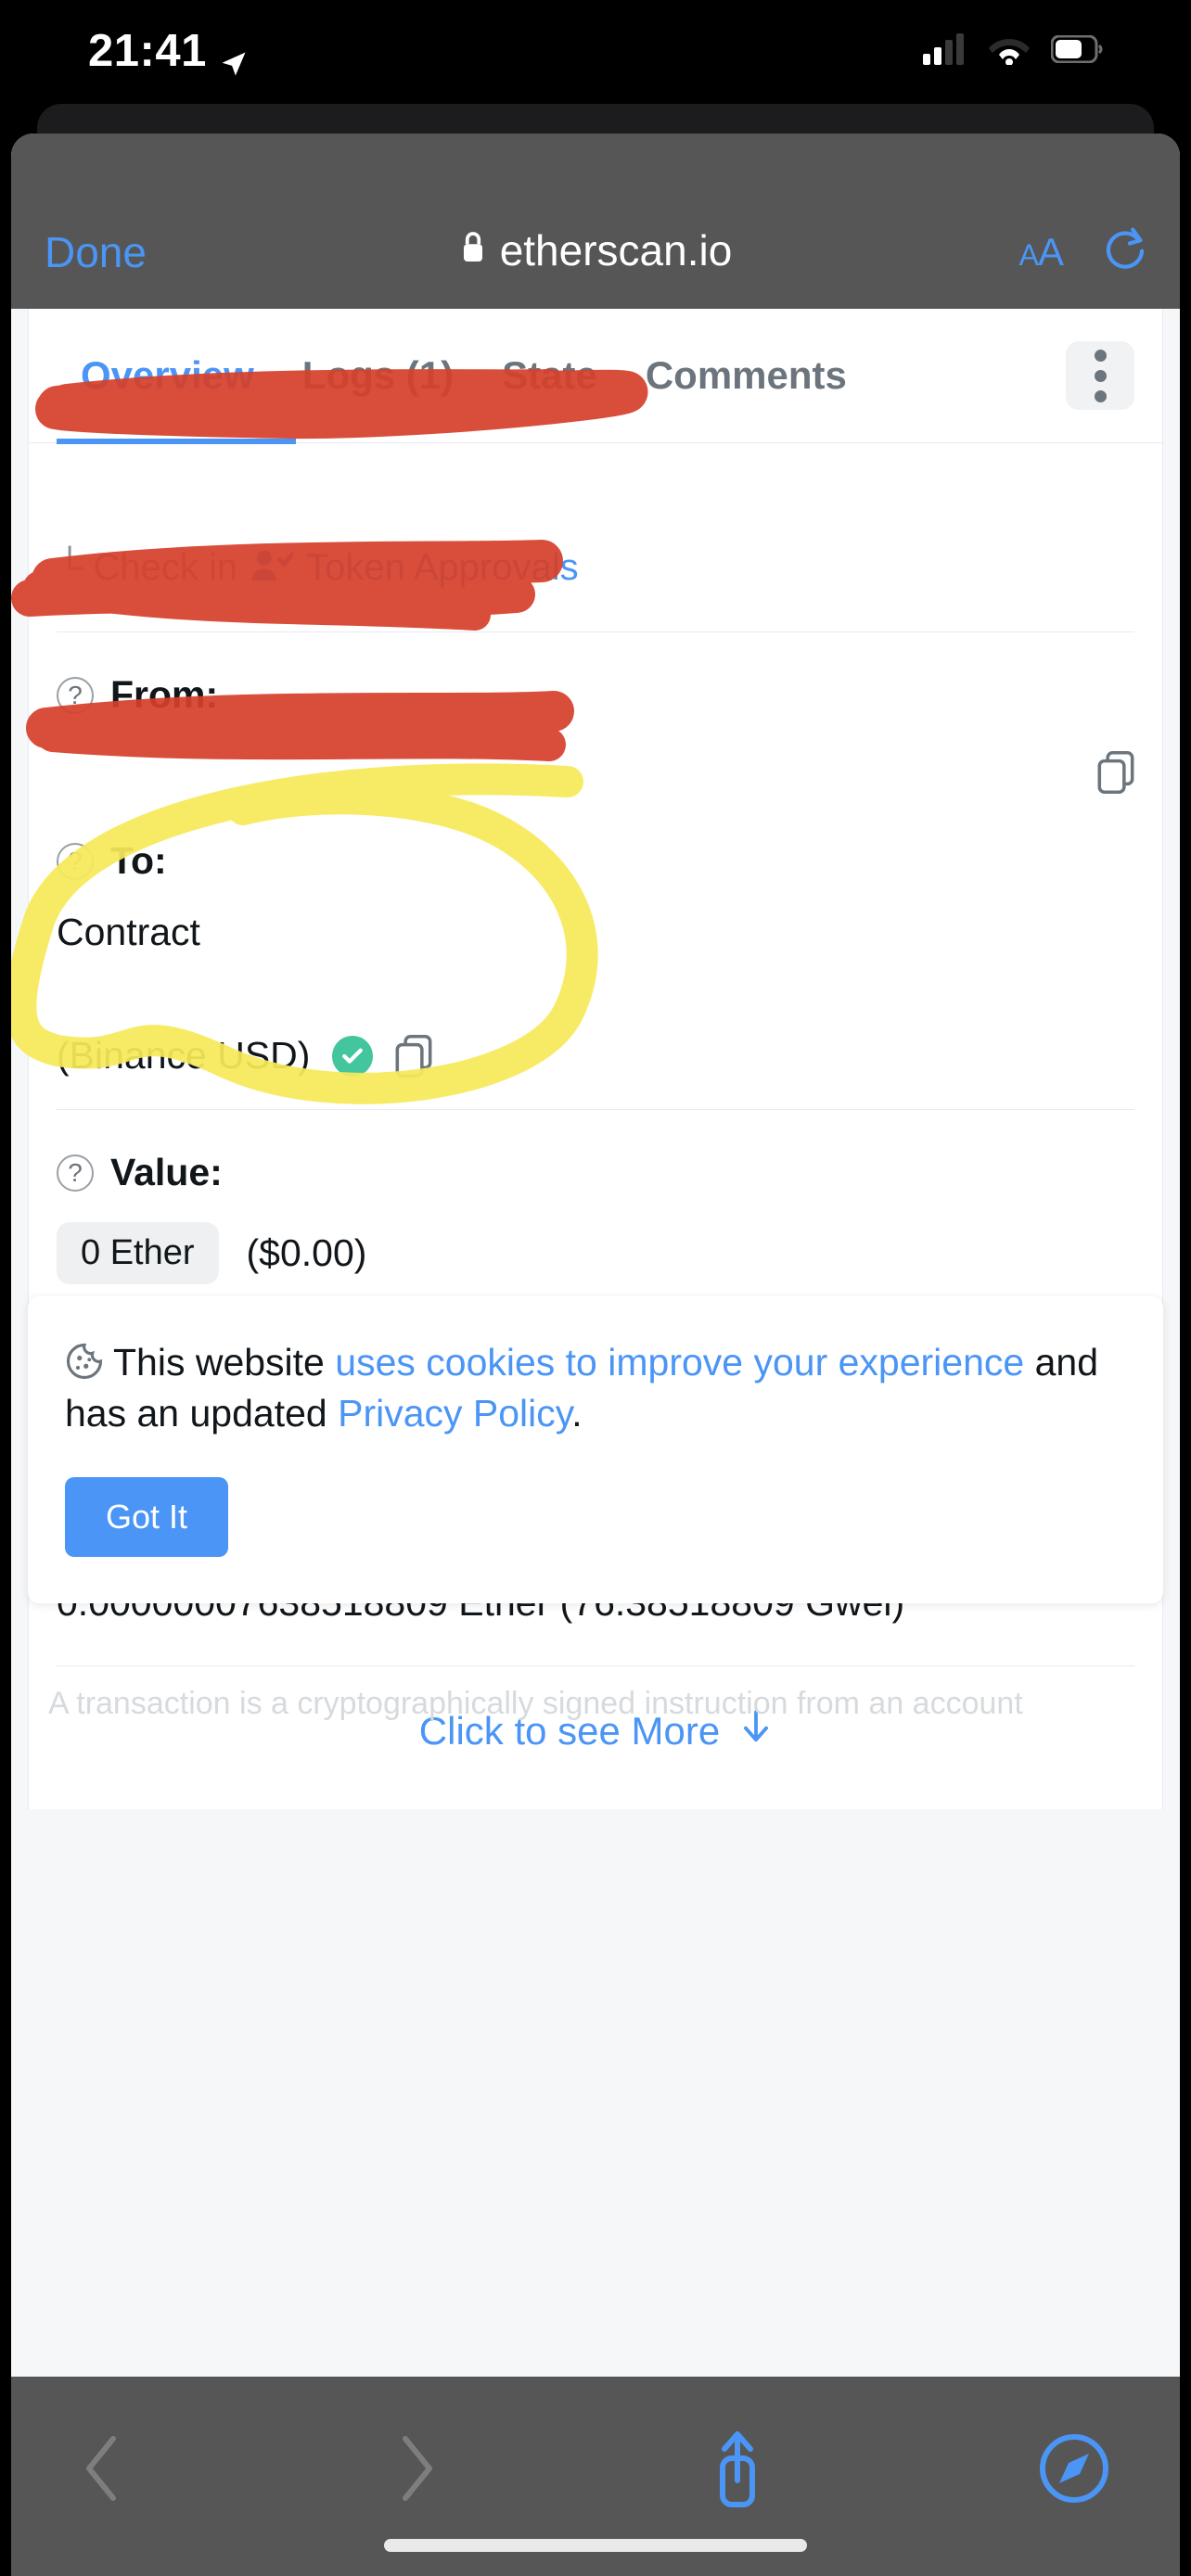  What do you see at coordinates (273, 568) in the screenshot?
I see `user-check-icon` at bounding box center [273, 568].